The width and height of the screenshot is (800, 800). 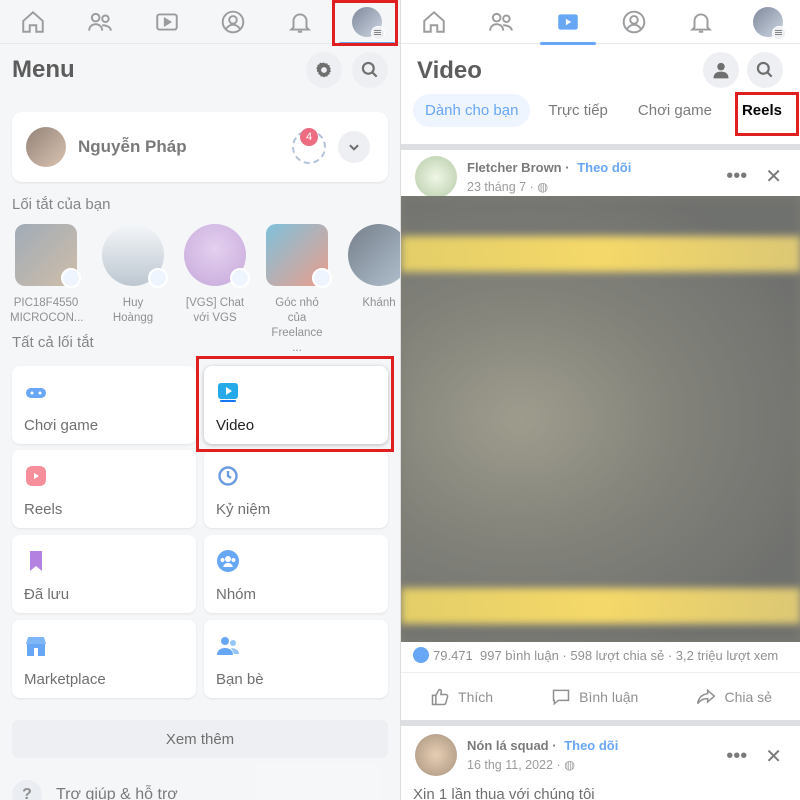 I want to click on person-icon, so click(x=721, y=70).